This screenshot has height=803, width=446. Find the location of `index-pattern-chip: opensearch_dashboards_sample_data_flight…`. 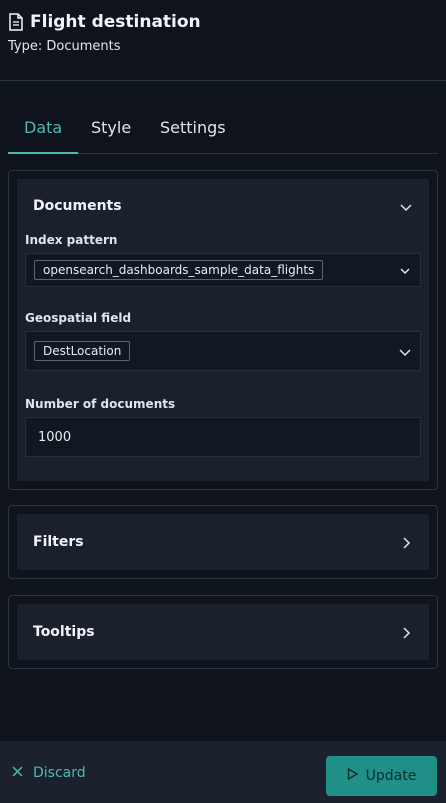

index-pattern-chip: opensearch_dashboards_sample_data_flight… is located at coordinates (179, 270).